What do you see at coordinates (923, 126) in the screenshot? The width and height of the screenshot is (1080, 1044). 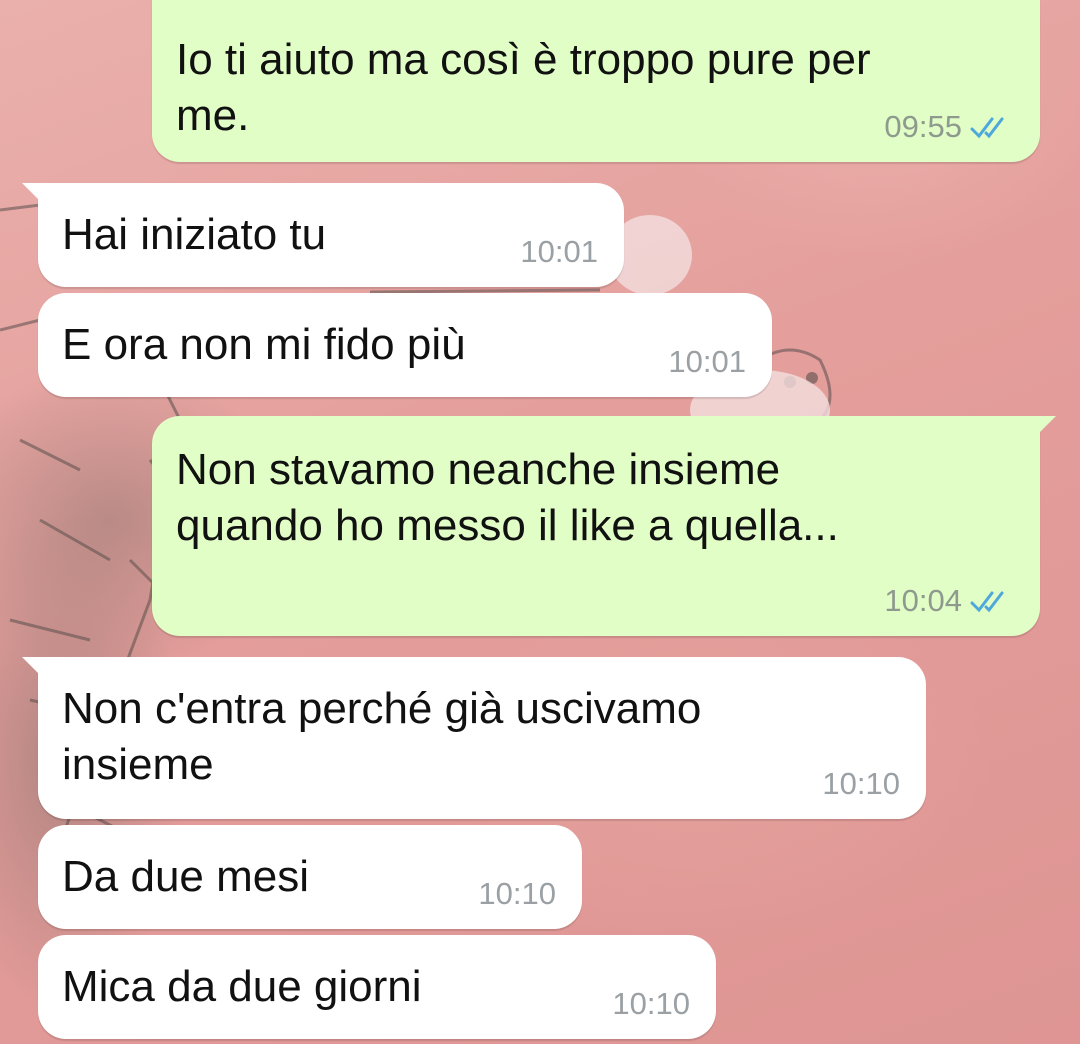 I see `message-time: 09:55` at bounding box center [923, 126].